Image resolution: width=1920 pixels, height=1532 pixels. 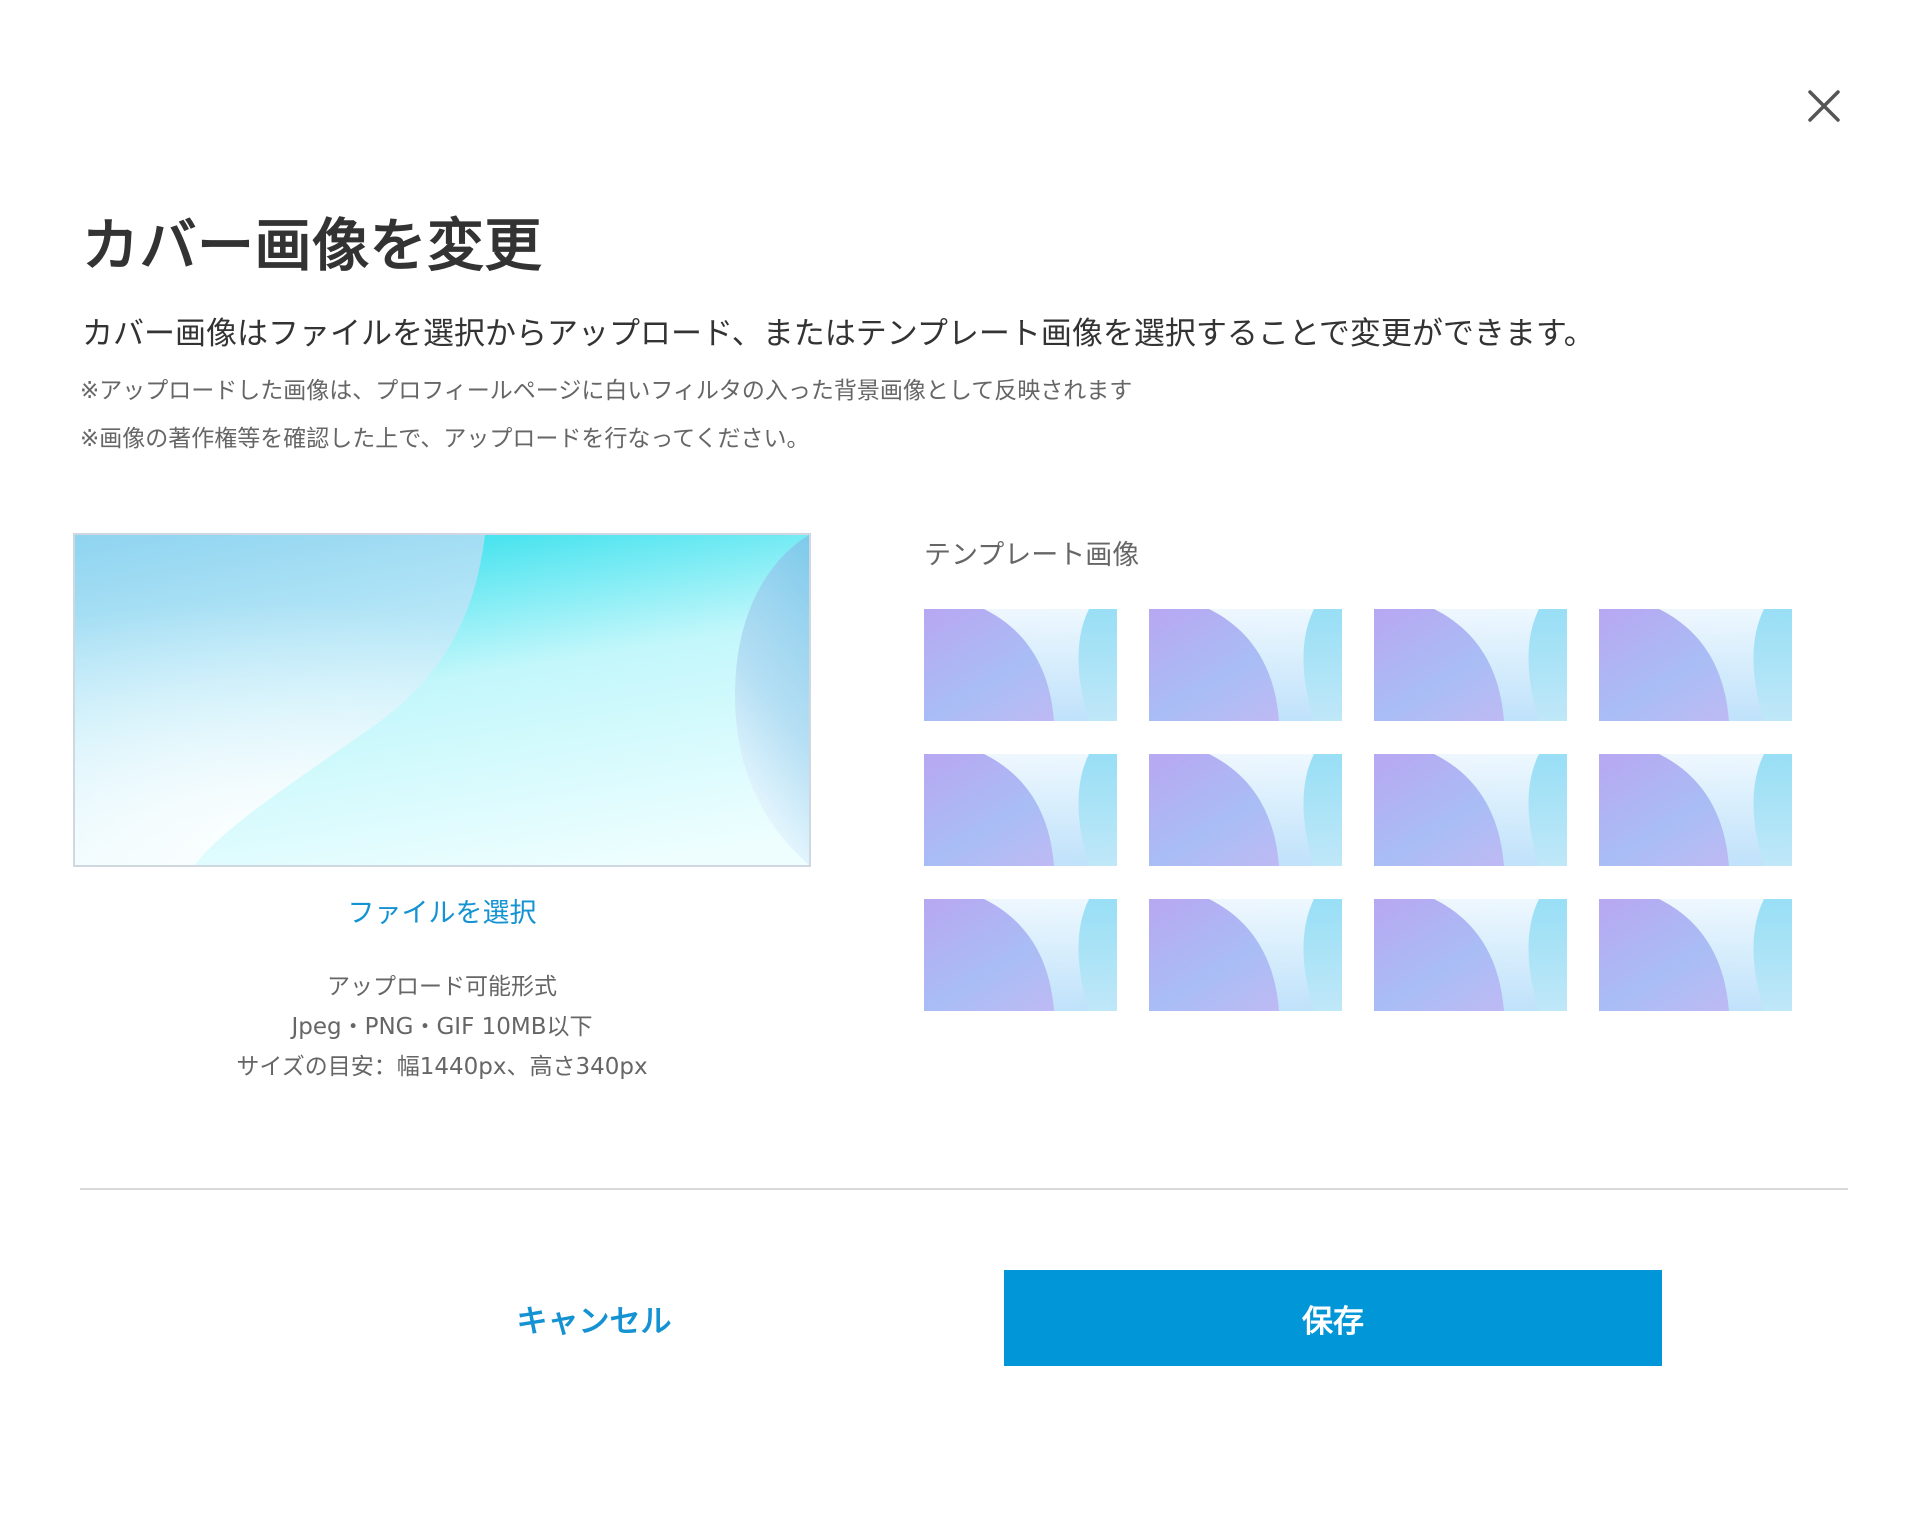 What do you see at coordinates (594, 1318) in the screenshot?
I see `cancel-button: キャンセル` at bounding box center [594, 1318].